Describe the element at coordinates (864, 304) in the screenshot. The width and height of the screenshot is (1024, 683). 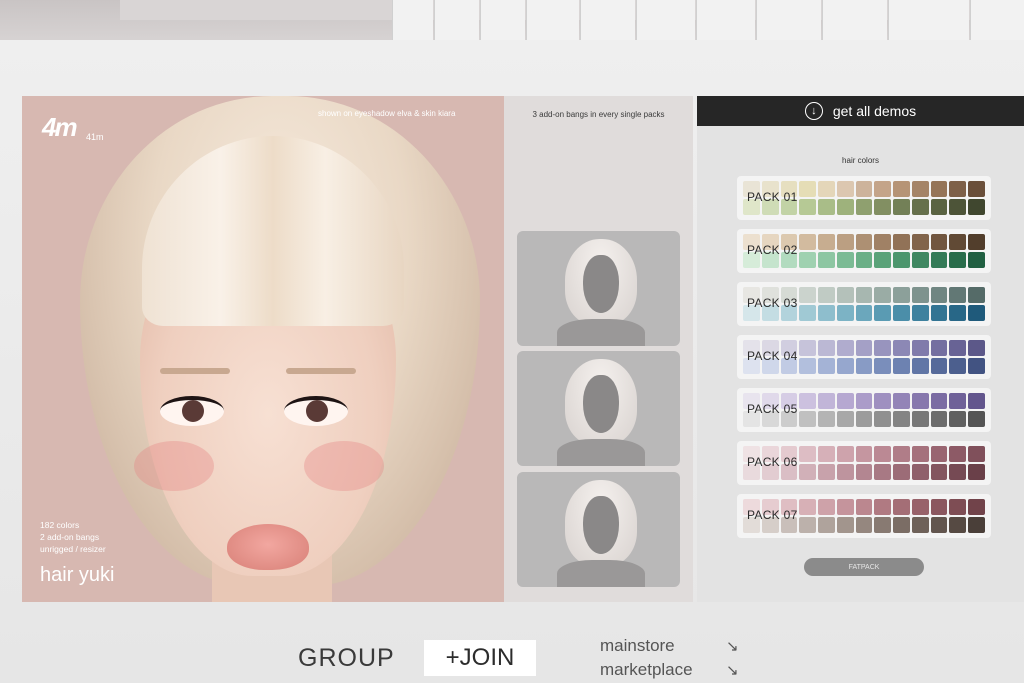
I see `pack-03: PACK 03` at that location.